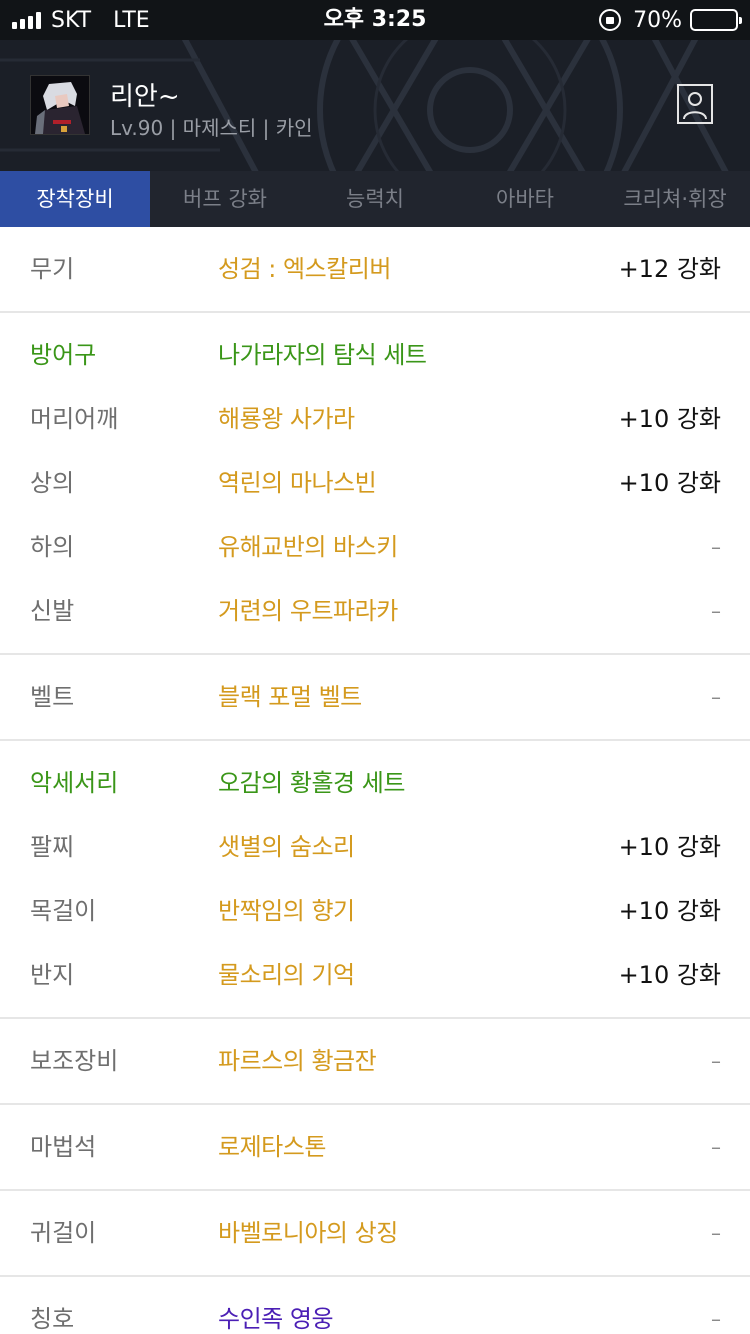  Describe the element at coordinates (311, 783) in the screenshot. I see `set-name: 오감의 황홀경 세트` at that location.